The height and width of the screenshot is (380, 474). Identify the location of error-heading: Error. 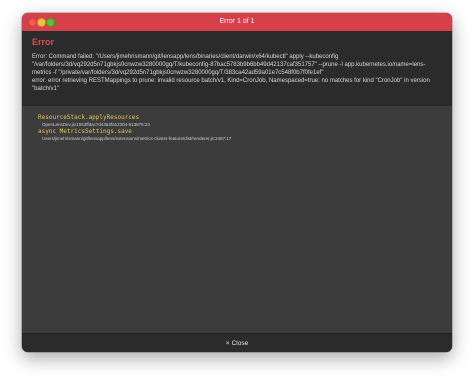
(43, 42).